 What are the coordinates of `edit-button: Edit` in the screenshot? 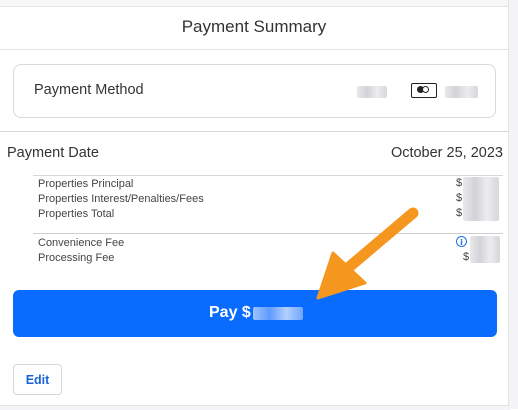 It's located at (37, 379).